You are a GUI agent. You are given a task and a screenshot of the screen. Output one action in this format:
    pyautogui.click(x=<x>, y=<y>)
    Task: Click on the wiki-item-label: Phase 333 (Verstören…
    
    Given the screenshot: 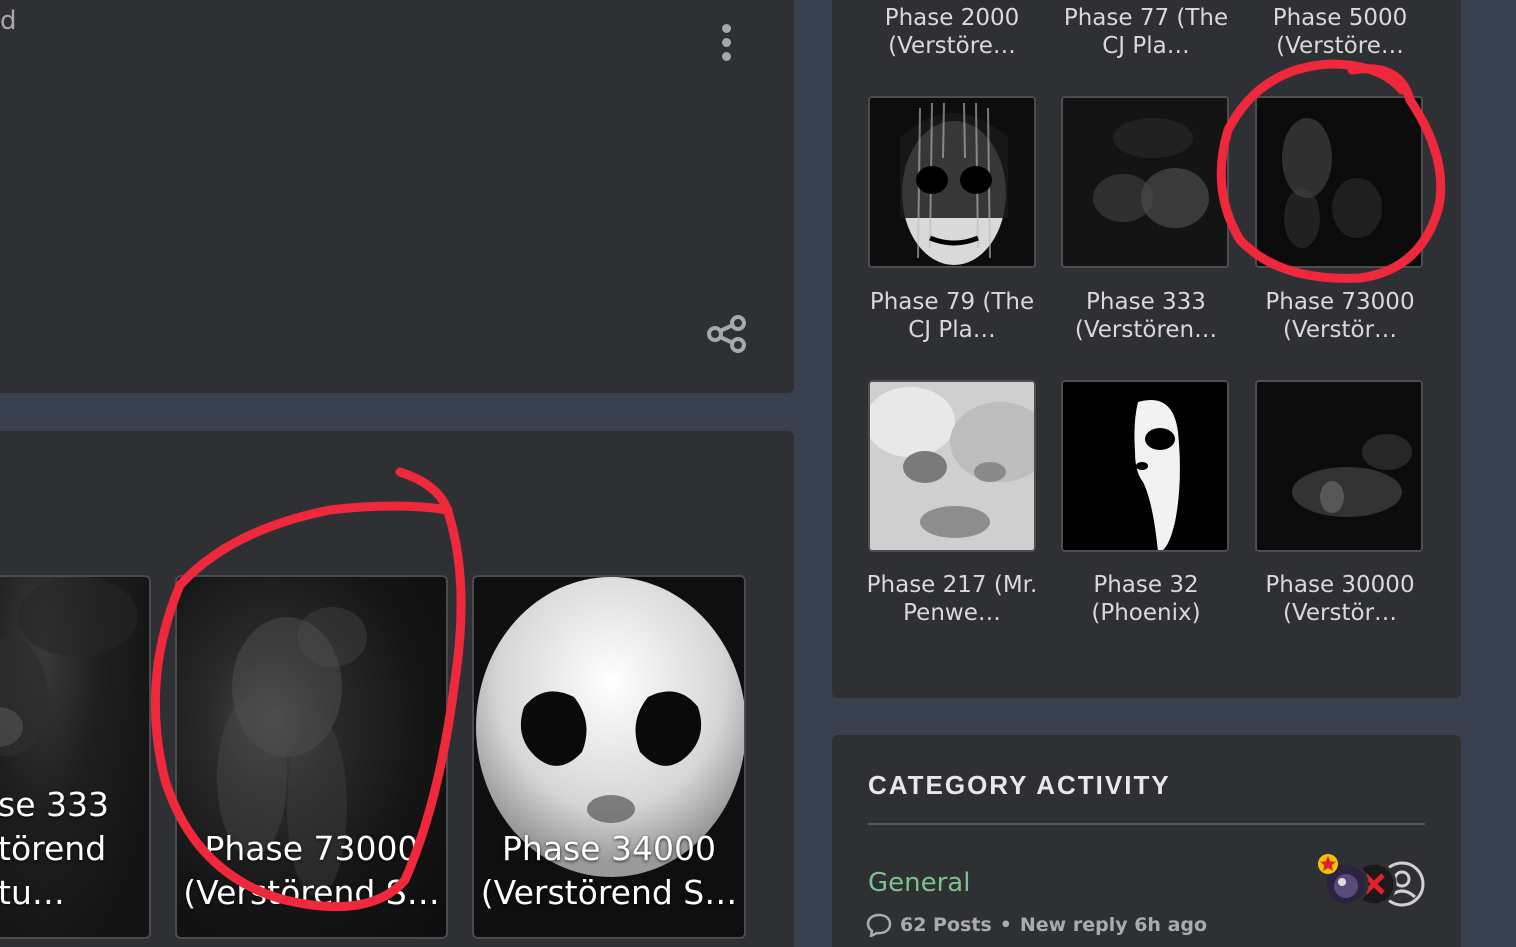 What is the action you would take?
    pyautogui.click(x=1146, y=316)
    